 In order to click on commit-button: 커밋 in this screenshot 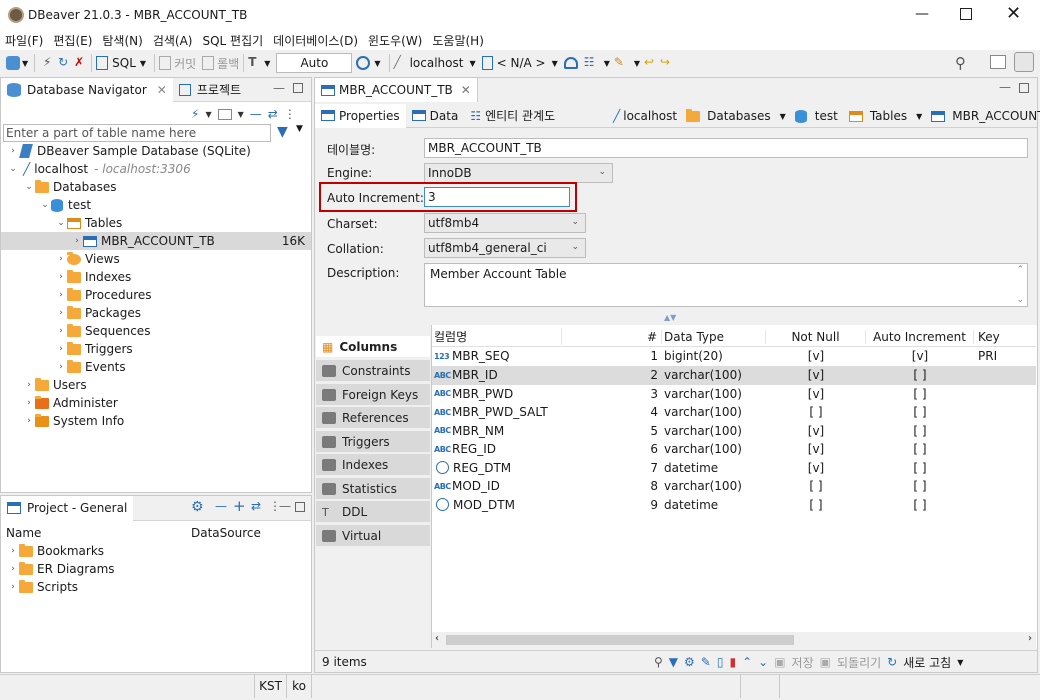, I will do `click(185, 63)`.